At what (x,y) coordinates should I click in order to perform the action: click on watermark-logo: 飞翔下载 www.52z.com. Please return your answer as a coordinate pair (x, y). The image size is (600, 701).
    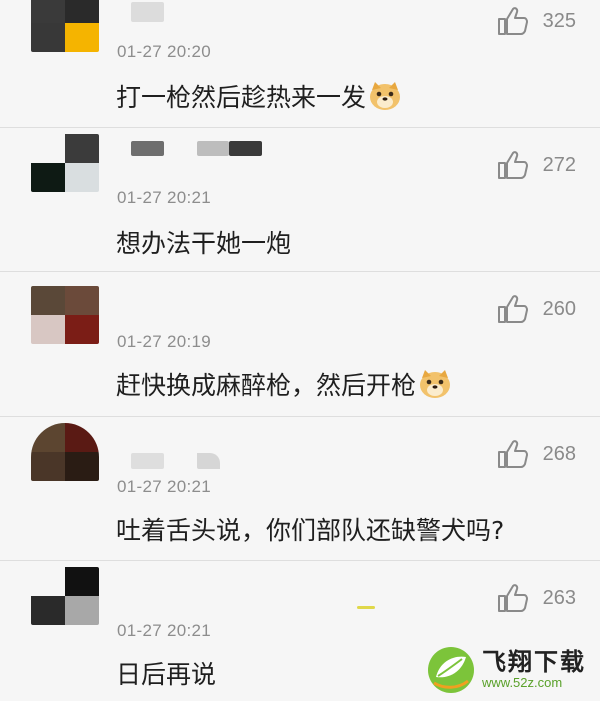
    Looking at the image, I should click on (510, 670).